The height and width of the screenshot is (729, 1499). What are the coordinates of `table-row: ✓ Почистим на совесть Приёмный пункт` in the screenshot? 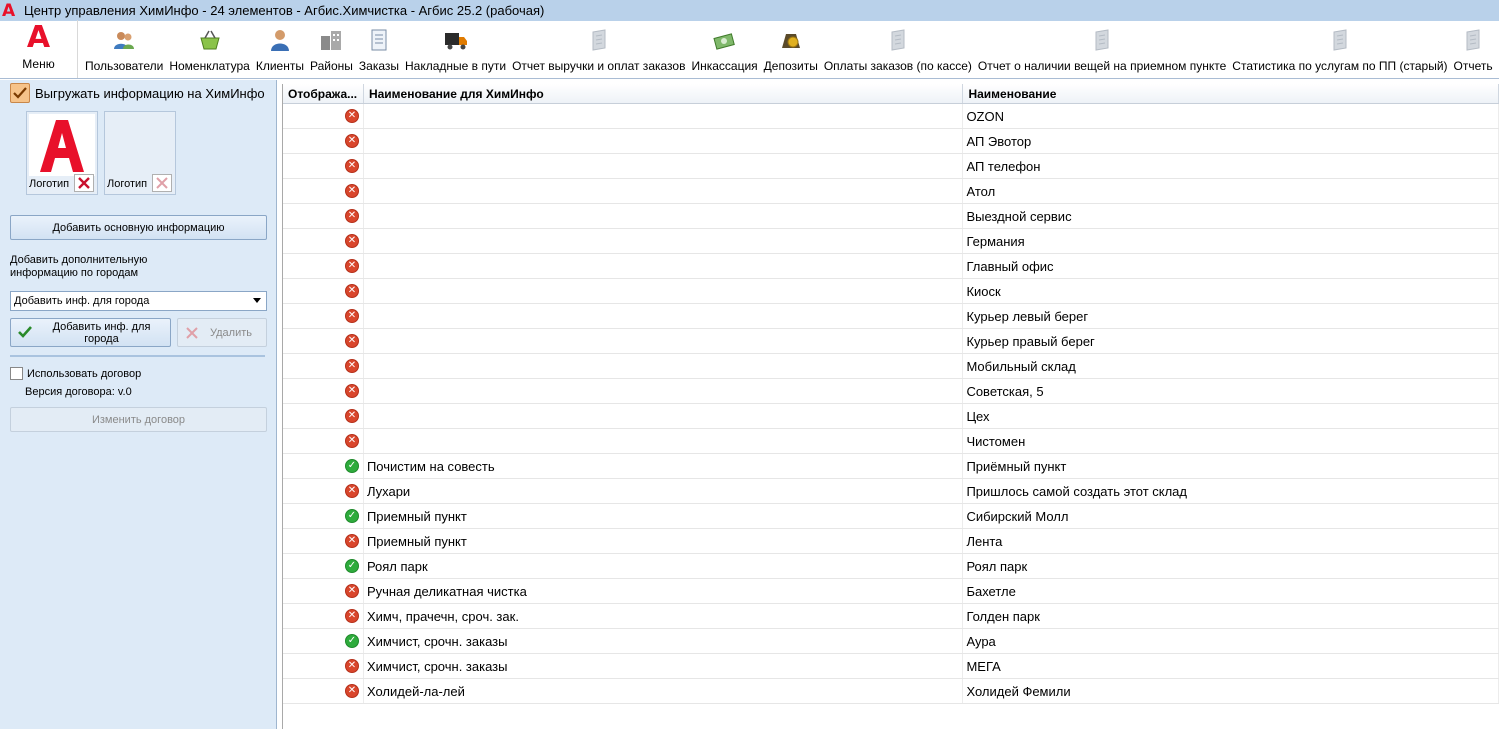 It's located at (891, 466).